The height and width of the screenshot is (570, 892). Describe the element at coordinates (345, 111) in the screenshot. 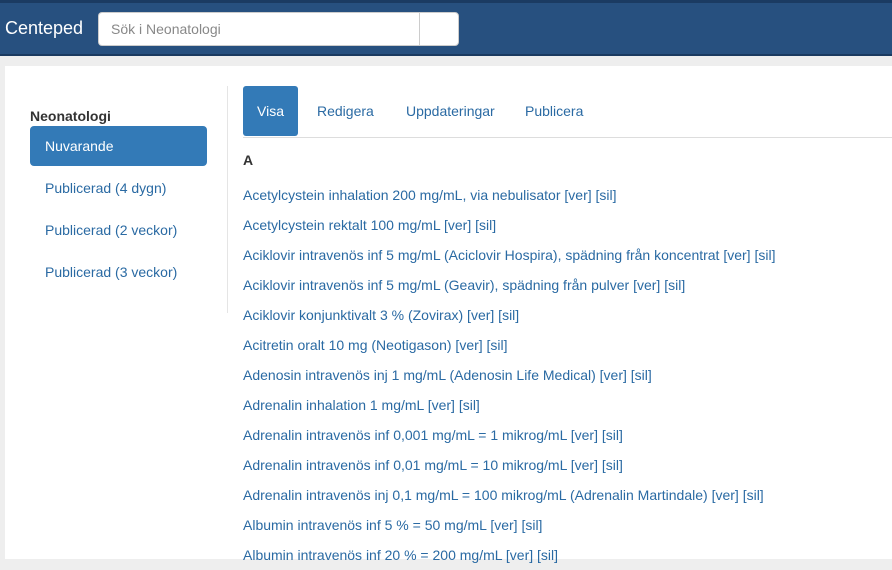

I see `tab-redigera: Redigera` at that location.